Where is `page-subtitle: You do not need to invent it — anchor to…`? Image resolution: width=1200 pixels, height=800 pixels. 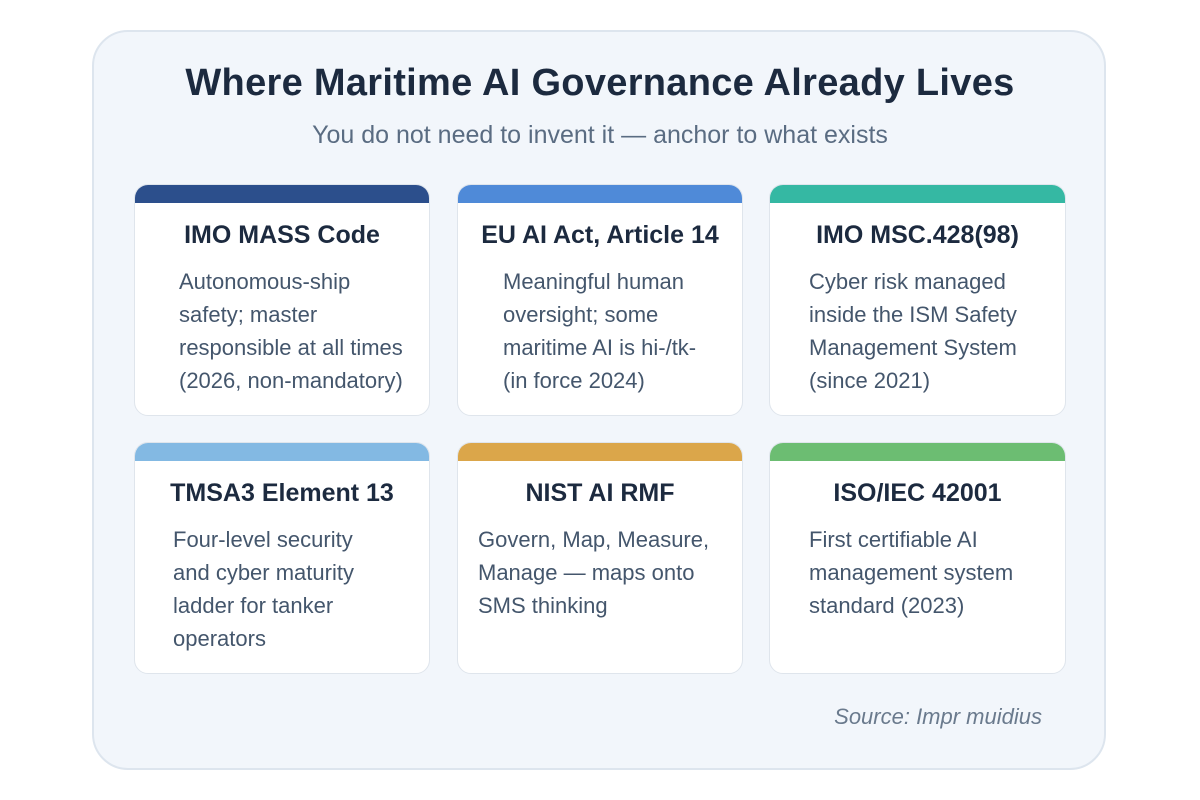 page-subtitle: You do not need to invent it — anchor to… is located at coordinates (600, 135).